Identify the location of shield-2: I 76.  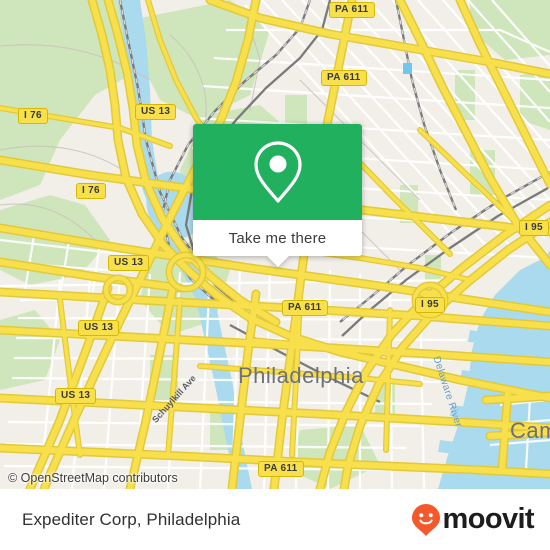
(33, 116).